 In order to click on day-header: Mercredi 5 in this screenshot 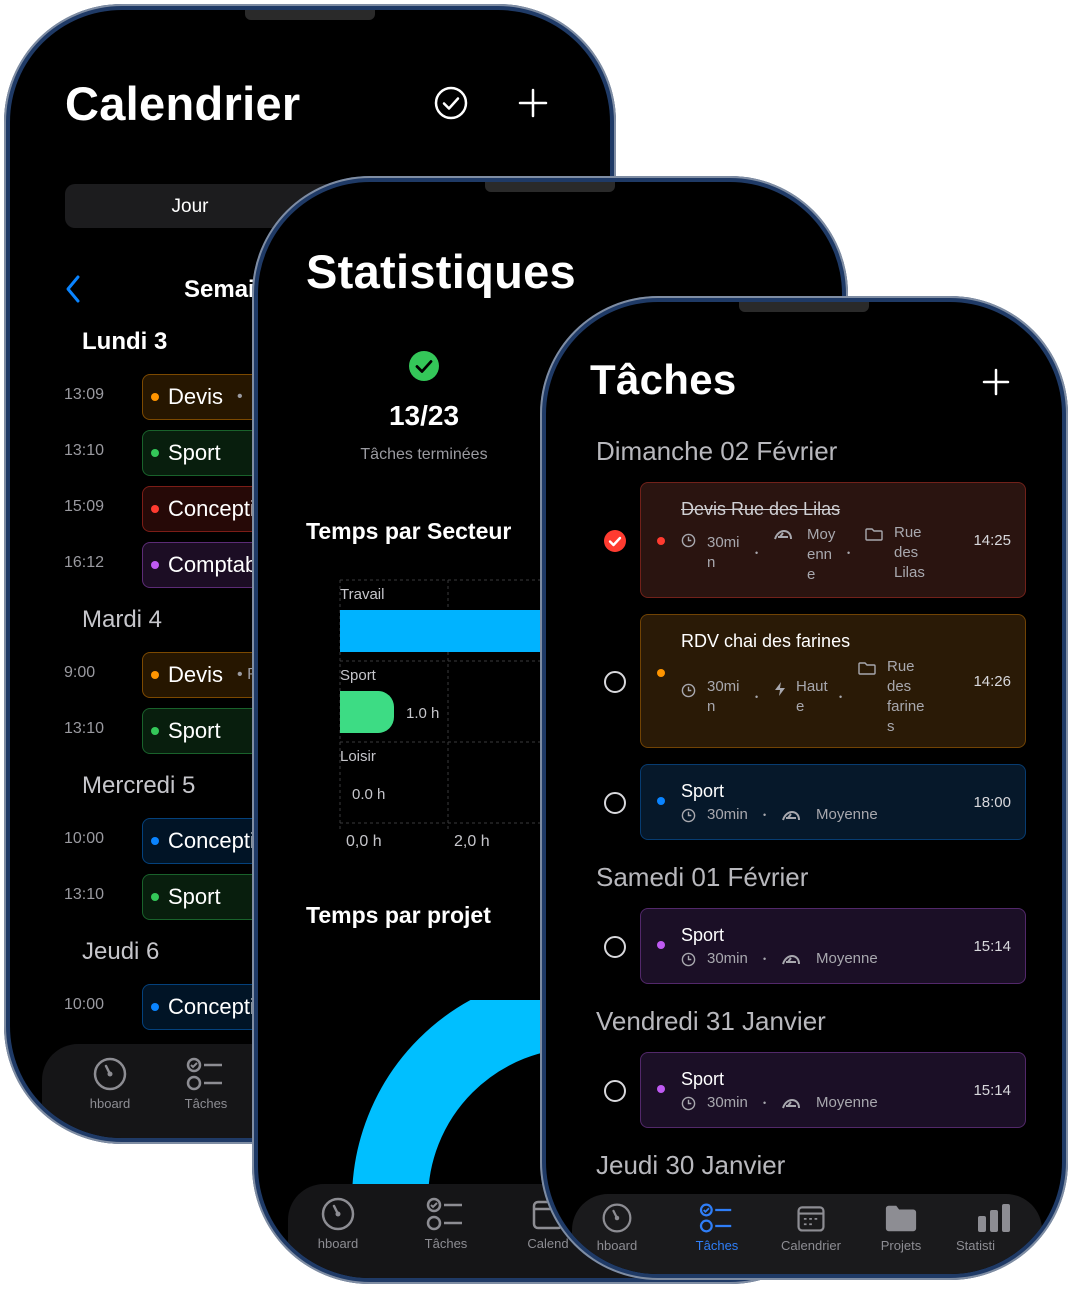, I will do `click(139, 785)`.